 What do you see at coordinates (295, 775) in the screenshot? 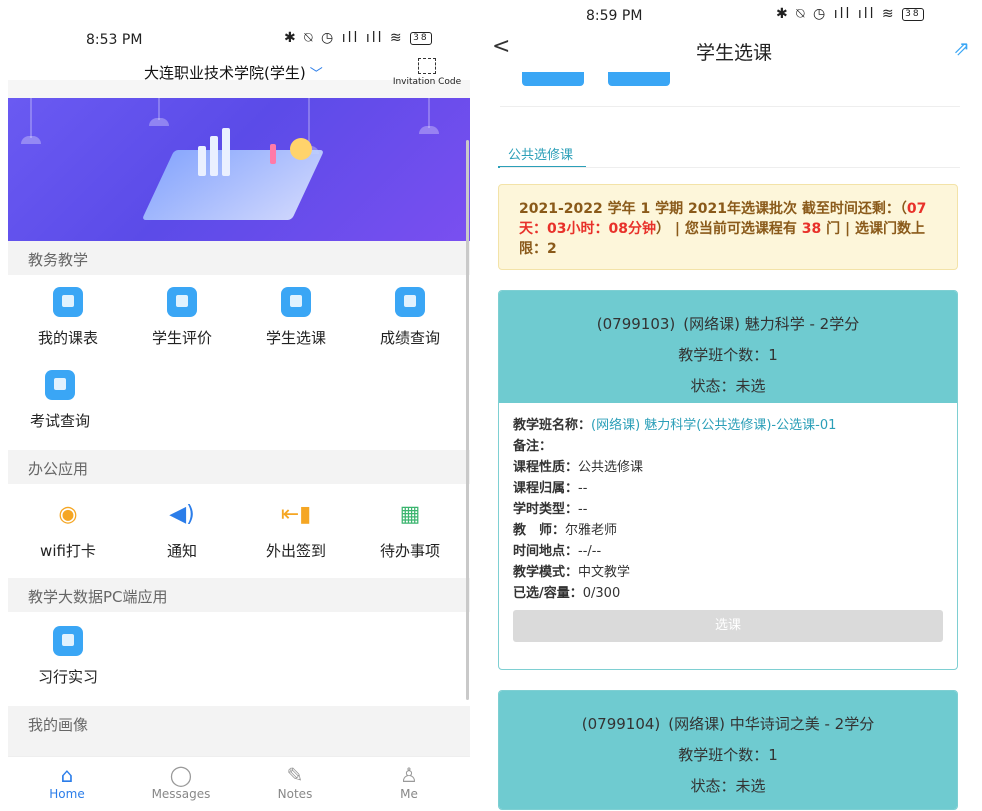
I see `edit-icon: ✎` at bounding box center [295, 775].